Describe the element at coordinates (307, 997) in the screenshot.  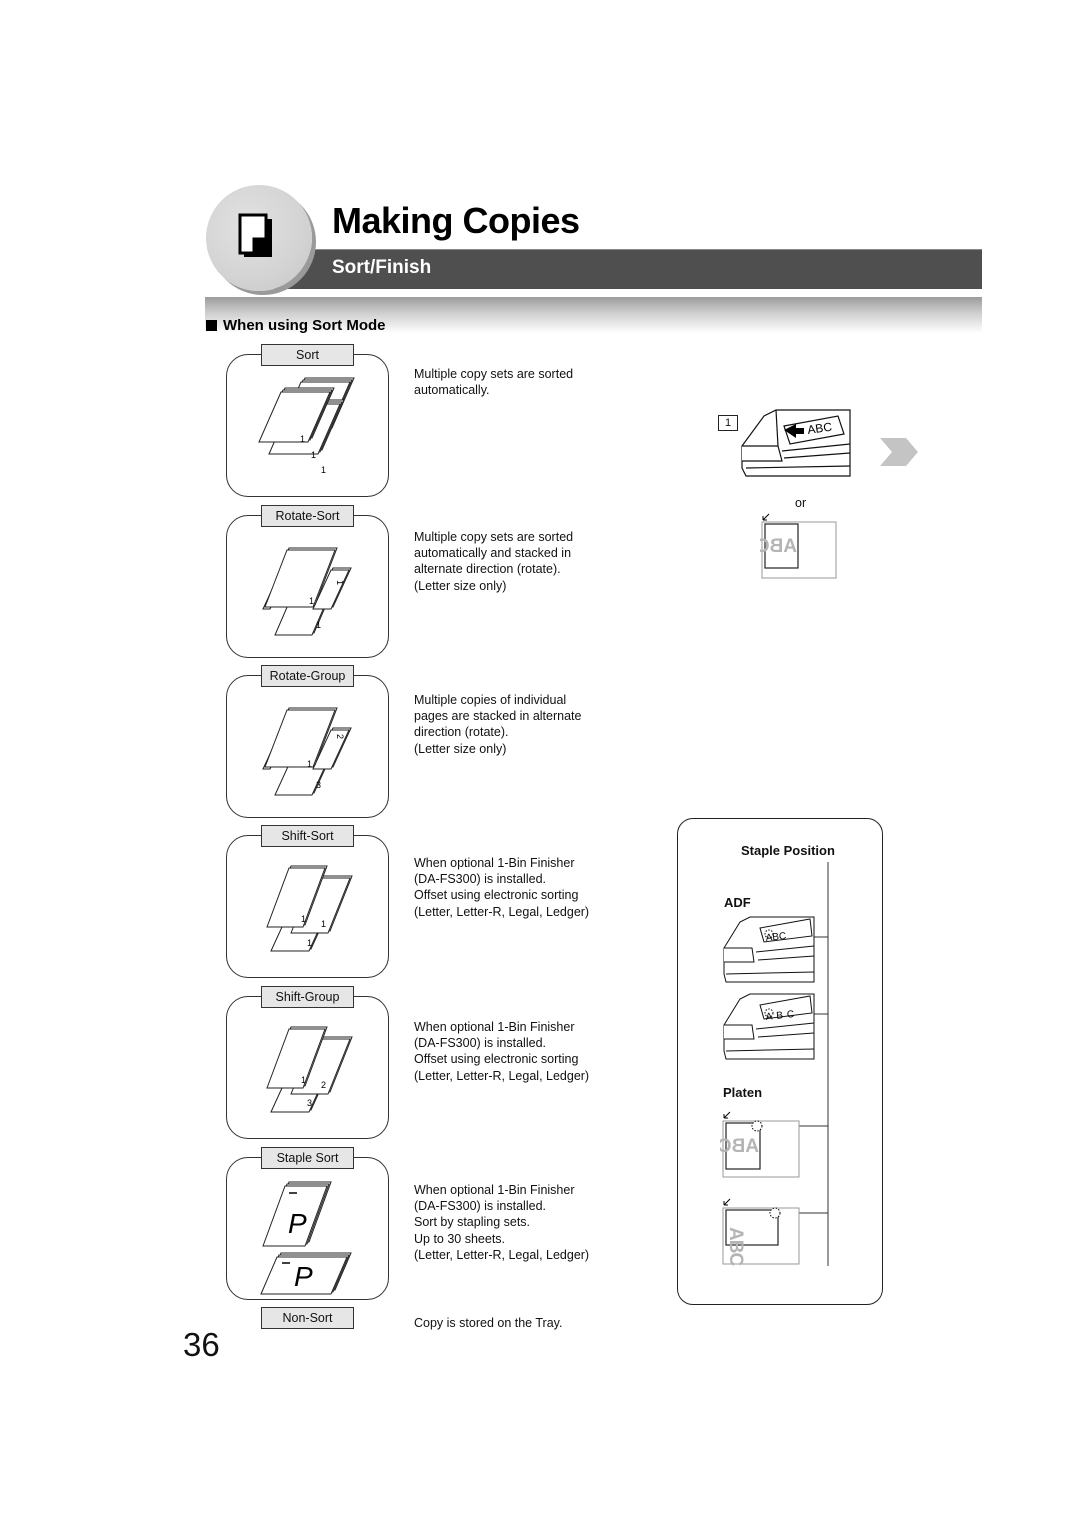
I see `mode-label-shift-group: Shift-Group` at that location.